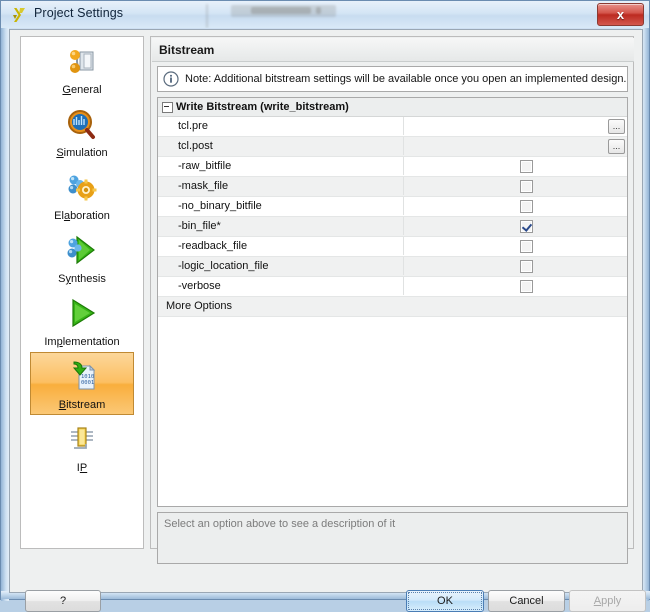 The image size is (650, 612). What do you see at coordinates (392, 107) in the screenshot?
I see `property-group-header: Write Bitstream (write_bitstream)` at bounding box center [392, 107].